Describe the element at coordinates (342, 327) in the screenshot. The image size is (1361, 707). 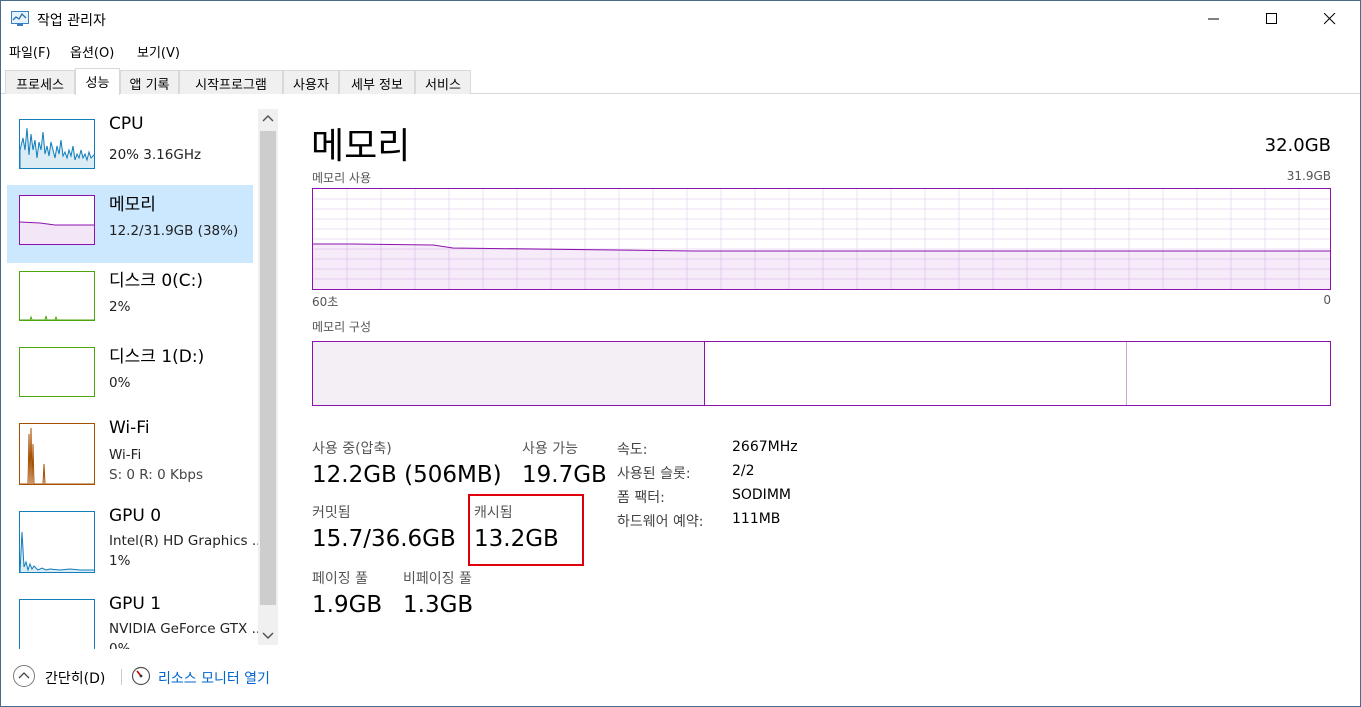
I see `memory-composition-label: 메모리 구성` at that location.